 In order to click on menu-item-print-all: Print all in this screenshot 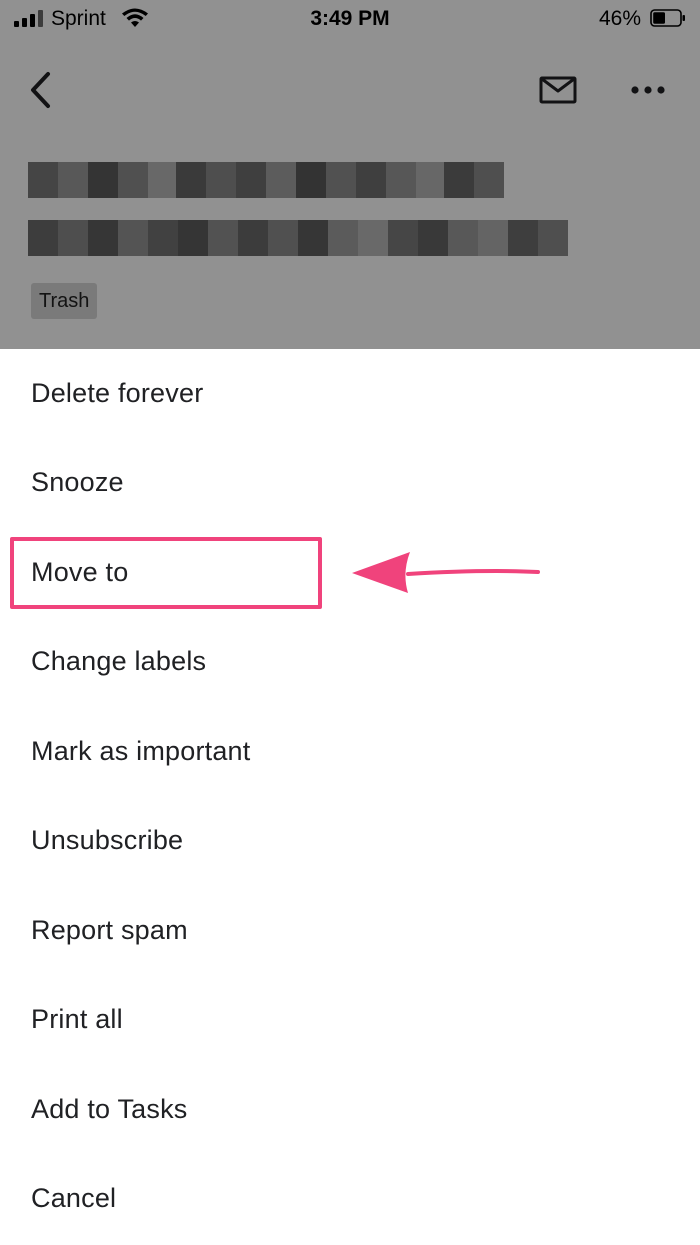, I will do `click(350, 1019)`.